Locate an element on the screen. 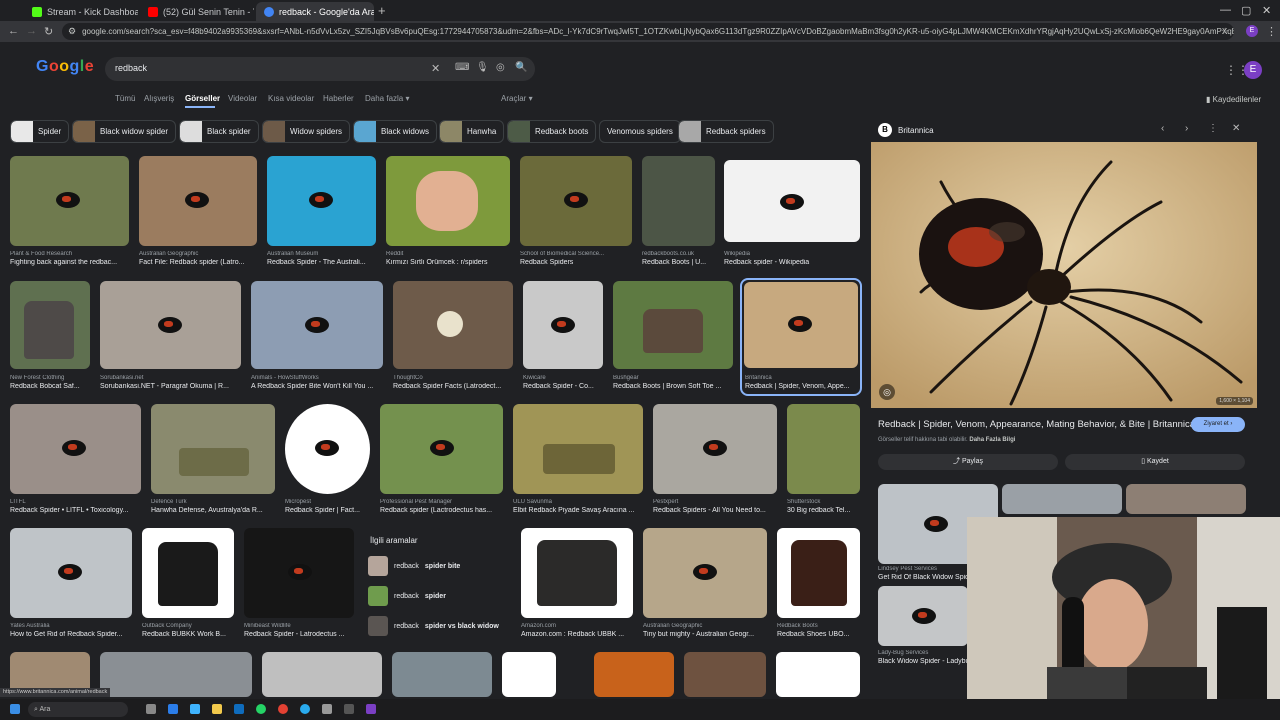  chrome-icon is located at coordinates (283, 709).